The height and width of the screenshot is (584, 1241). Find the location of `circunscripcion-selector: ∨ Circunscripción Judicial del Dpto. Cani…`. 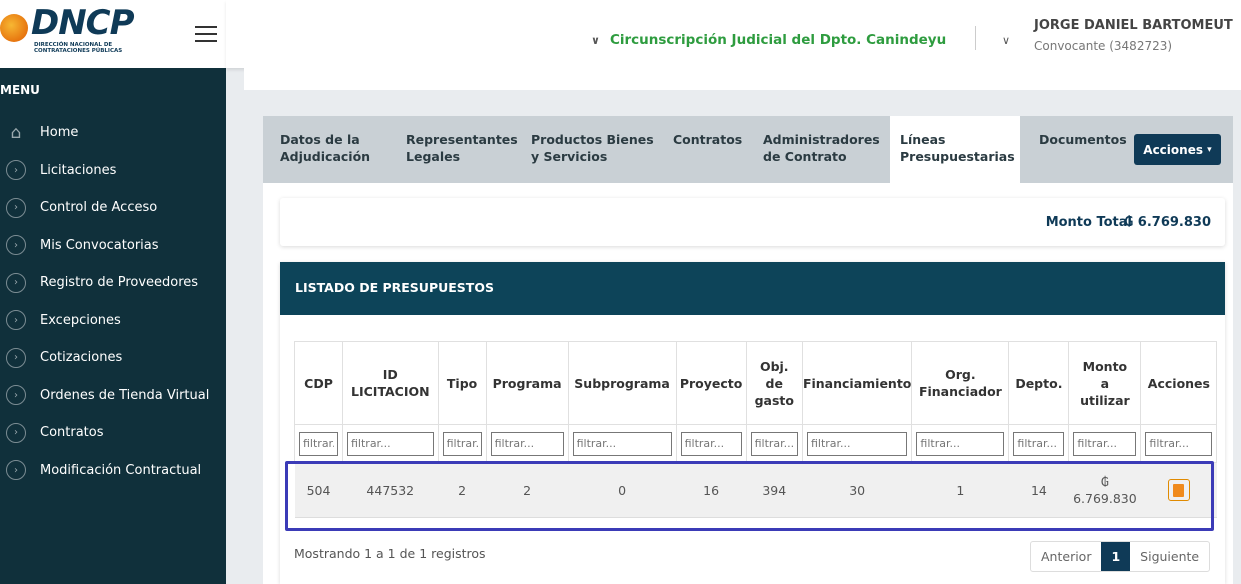

circunscripcion-selector: ∨ Circunscripción Judicial del Dpto. Cani… is located at coordinates (768, 40).